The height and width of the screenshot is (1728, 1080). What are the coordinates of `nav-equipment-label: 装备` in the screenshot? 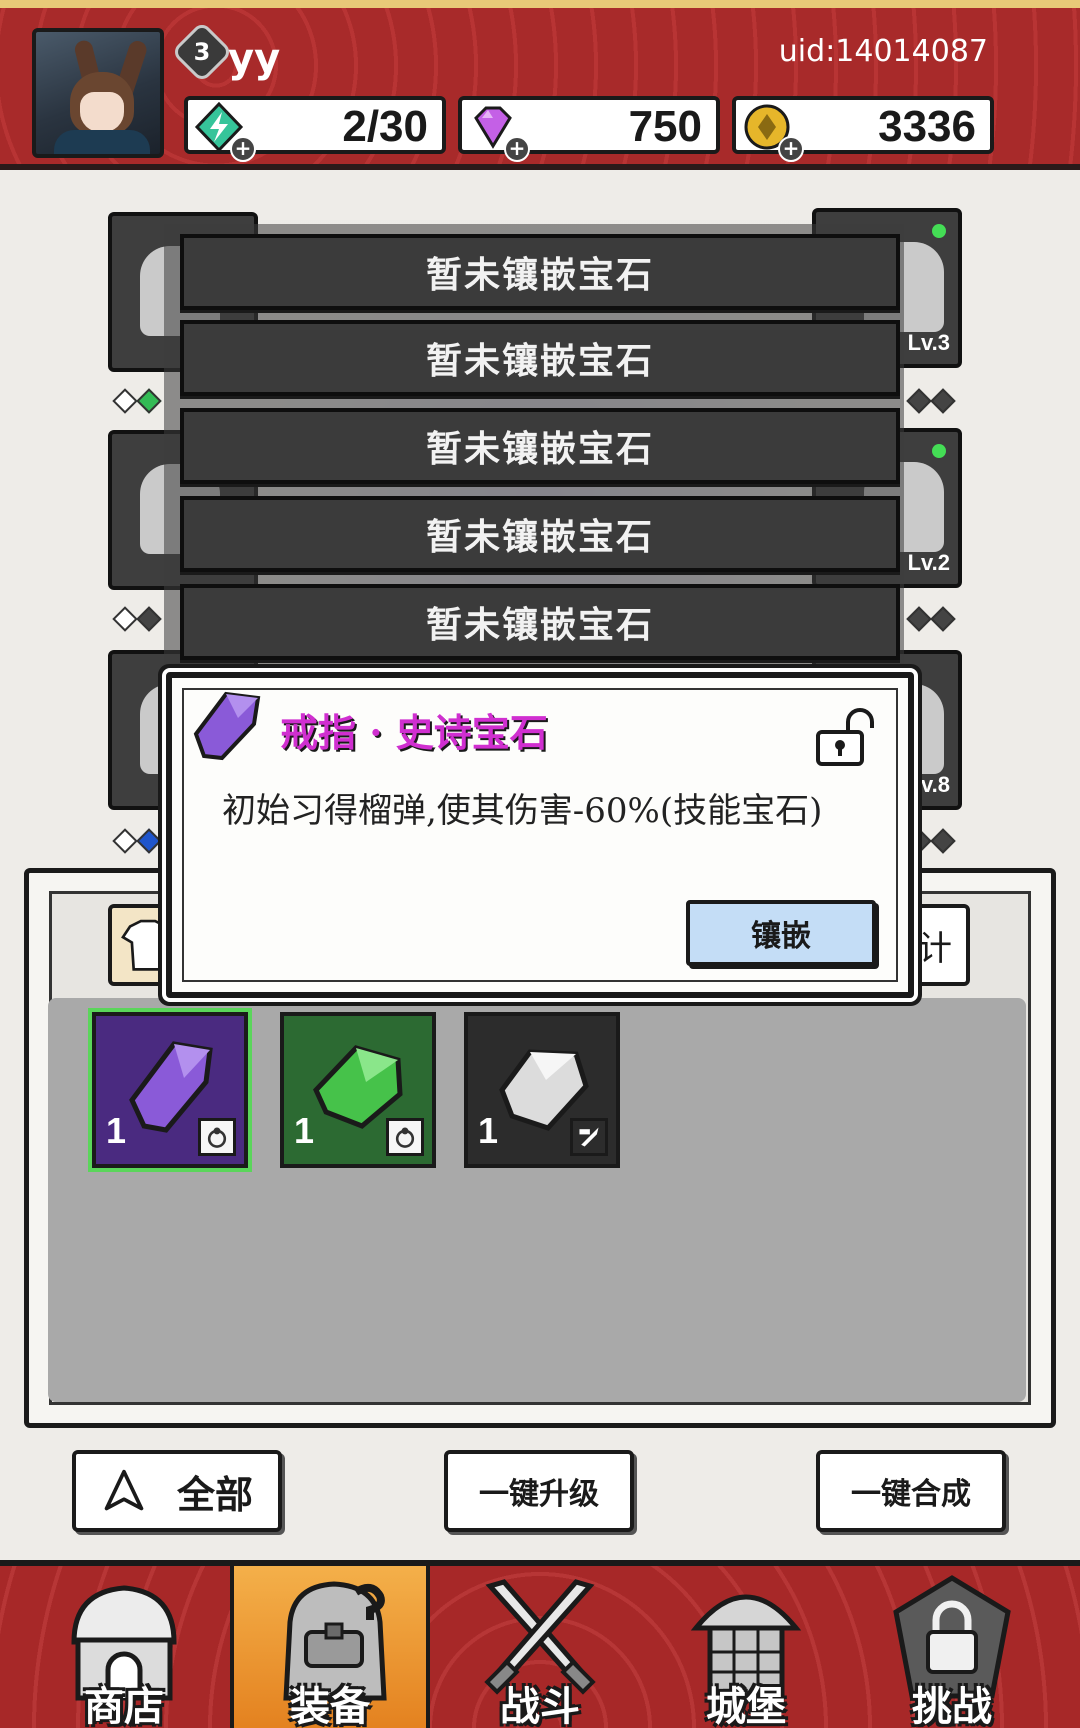 It's located at (330, 1705).